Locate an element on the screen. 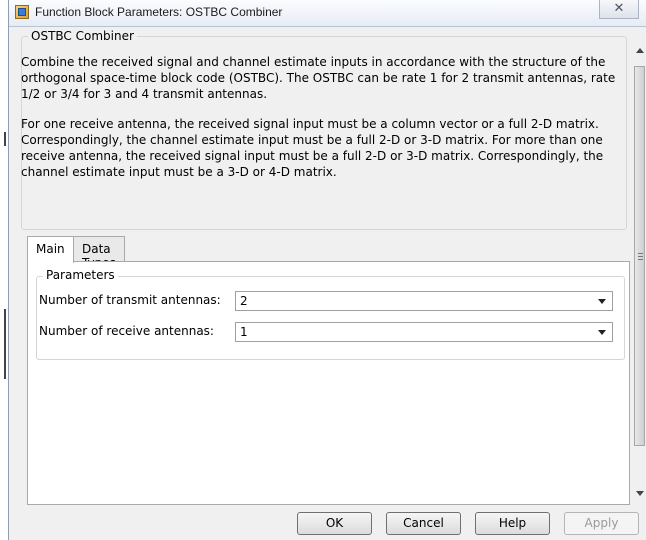 This screenshot has width=646, height=540. scroll-up-arrow-icon is located at coordinates (640, 50).